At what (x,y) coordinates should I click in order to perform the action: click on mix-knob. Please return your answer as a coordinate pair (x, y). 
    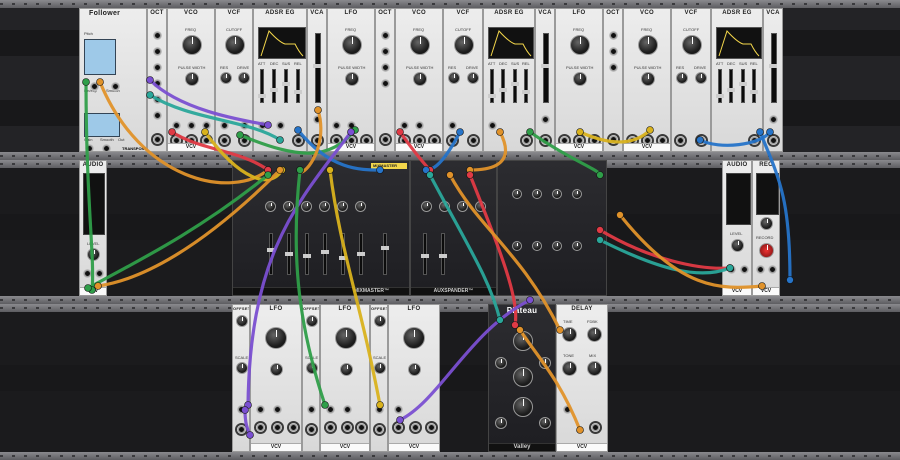
    Looking at the image, I should click on (594, 368).